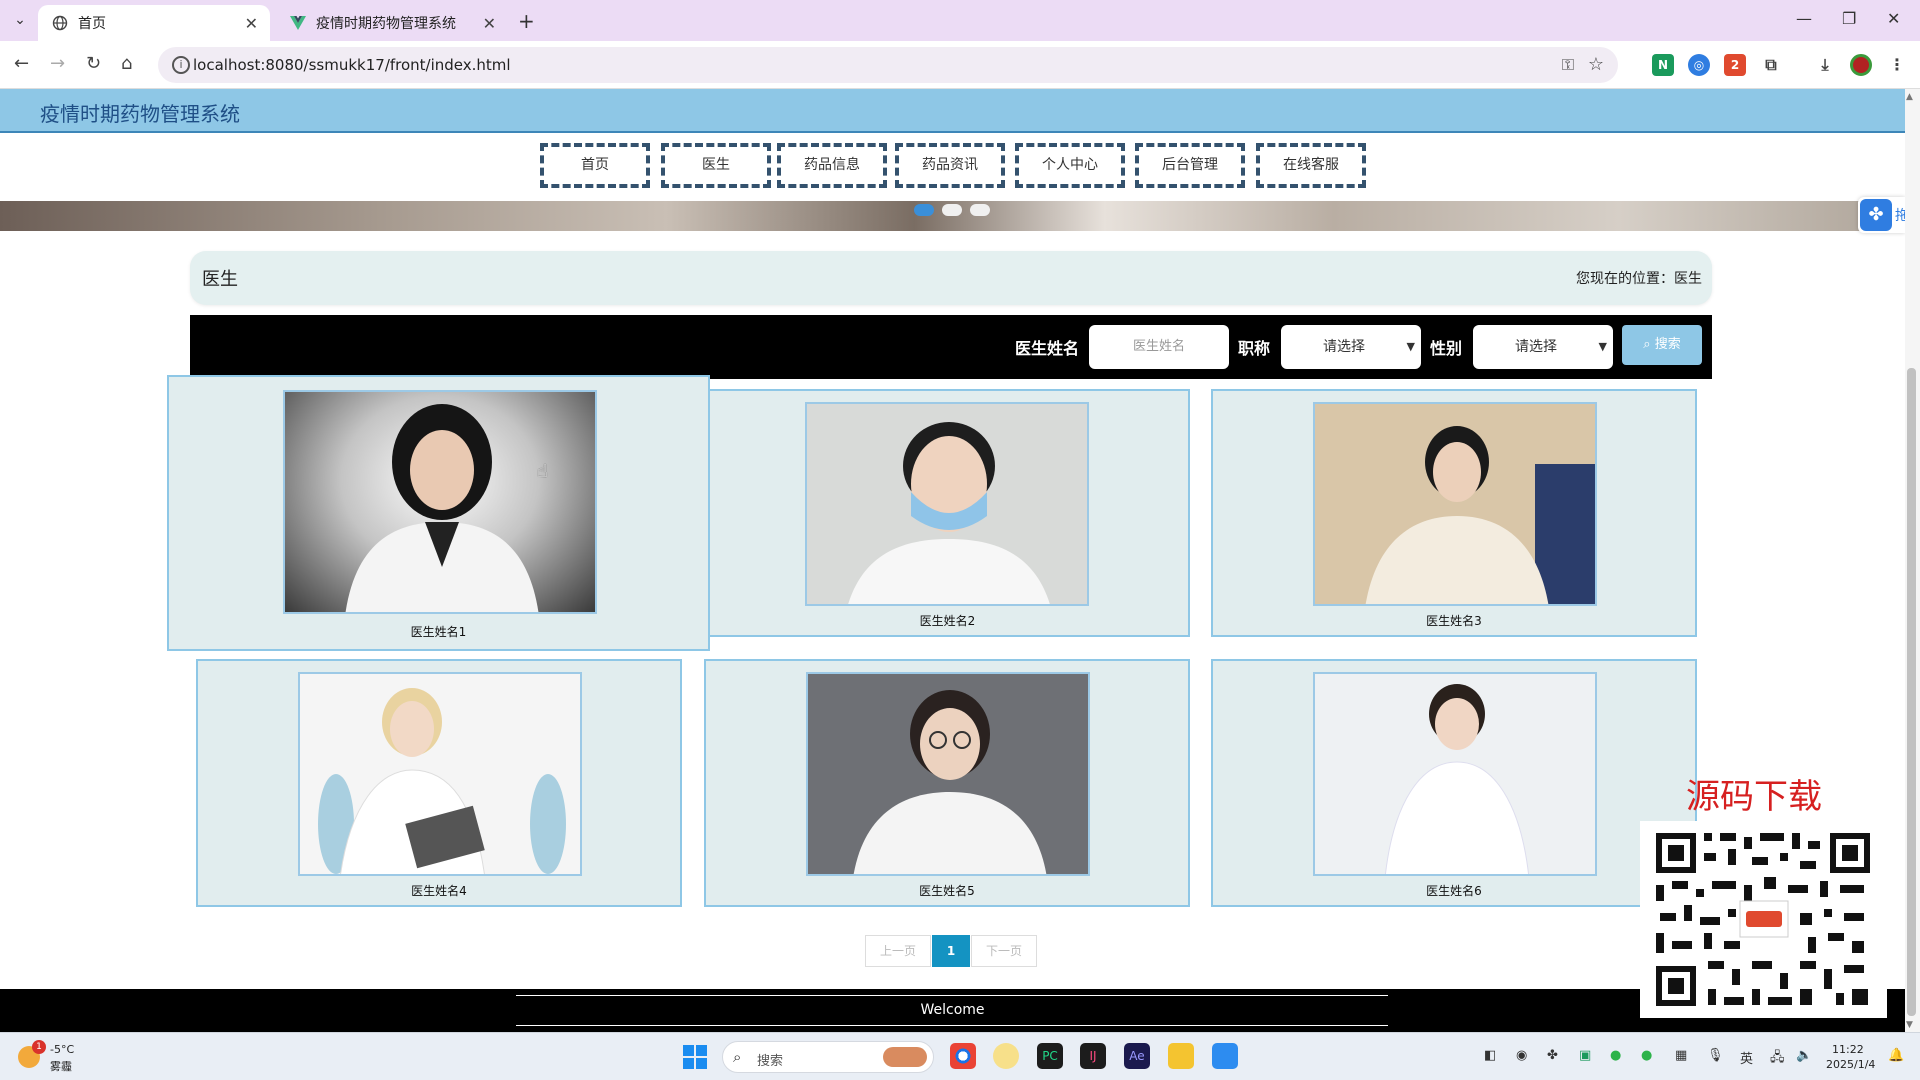  I want to click on intellij-icon: IJ, so click(1093, 1056).